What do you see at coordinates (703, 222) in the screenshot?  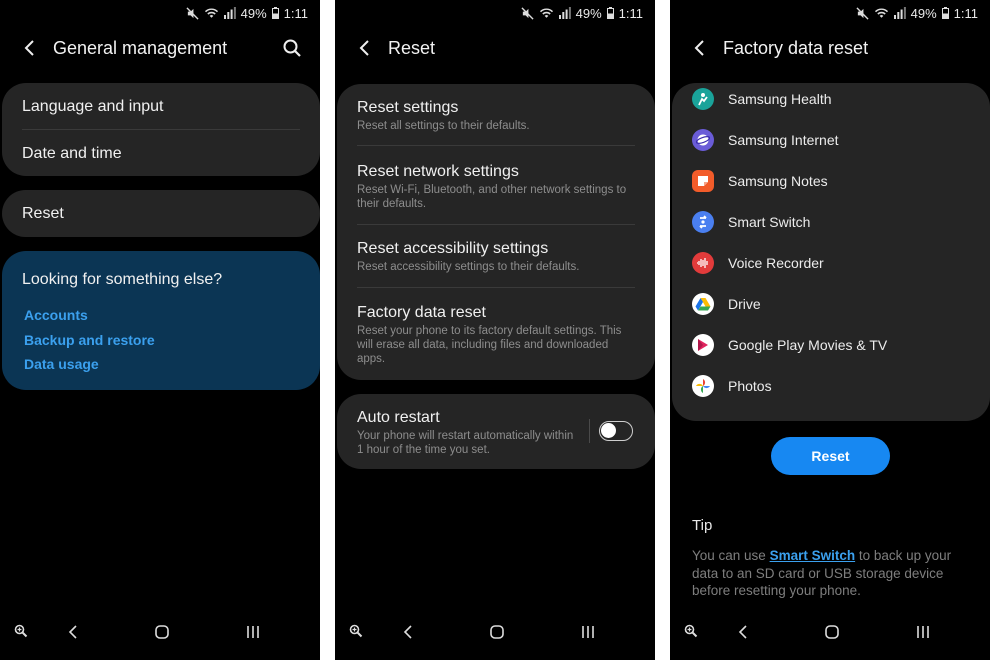 I see `smart-switch-icon` at bounding box center [703, 222].